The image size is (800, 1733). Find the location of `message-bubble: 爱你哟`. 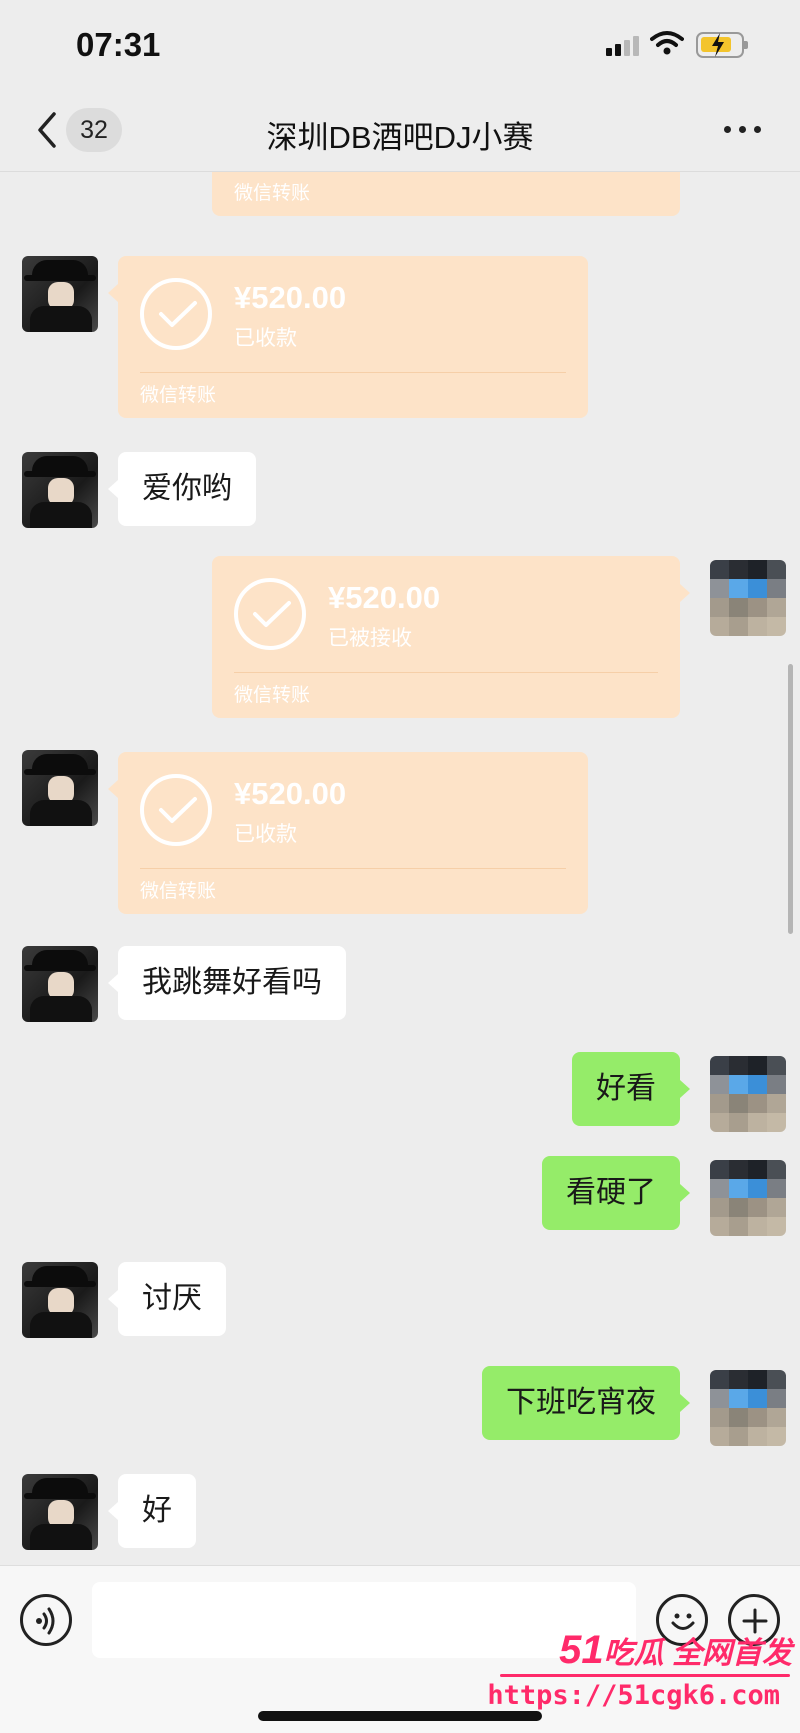

message-bubble: 爱你哟 is located at coordinates (182, 489).